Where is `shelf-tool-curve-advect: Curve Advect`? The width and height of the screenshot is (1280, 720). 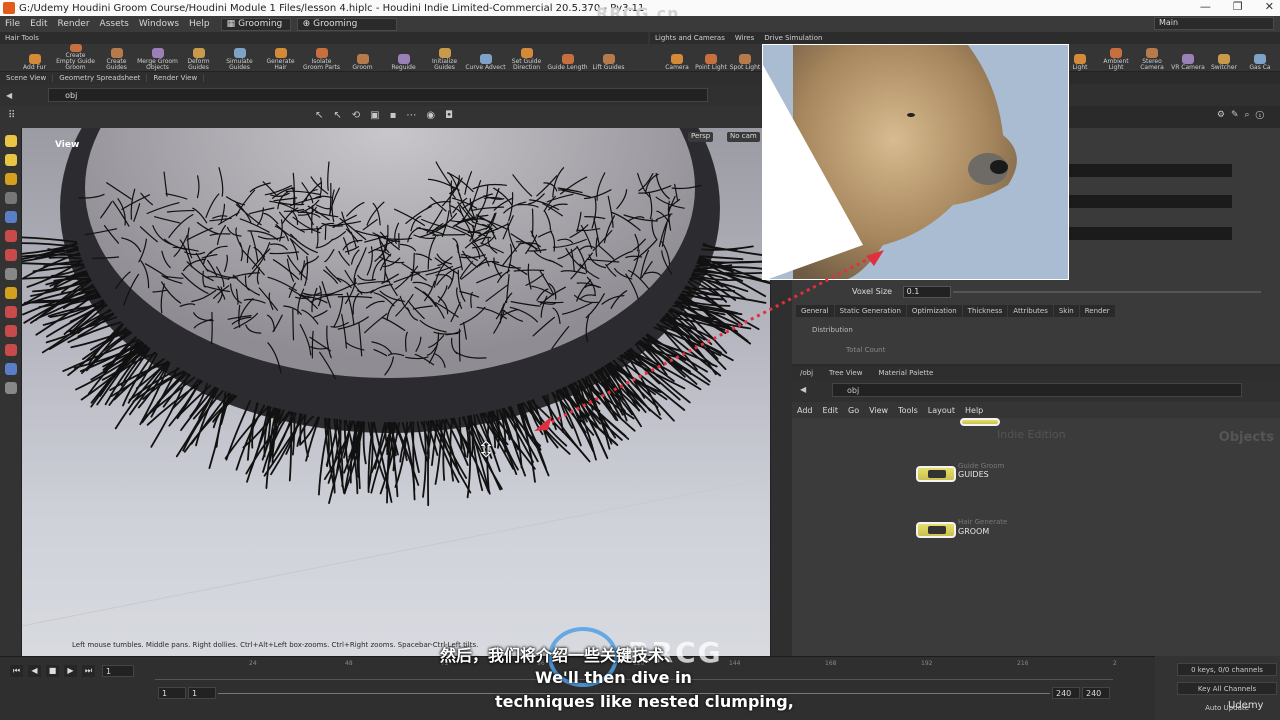 shelf-tool-curve-advect: Curve Advect is located at coordinates (485, 57).